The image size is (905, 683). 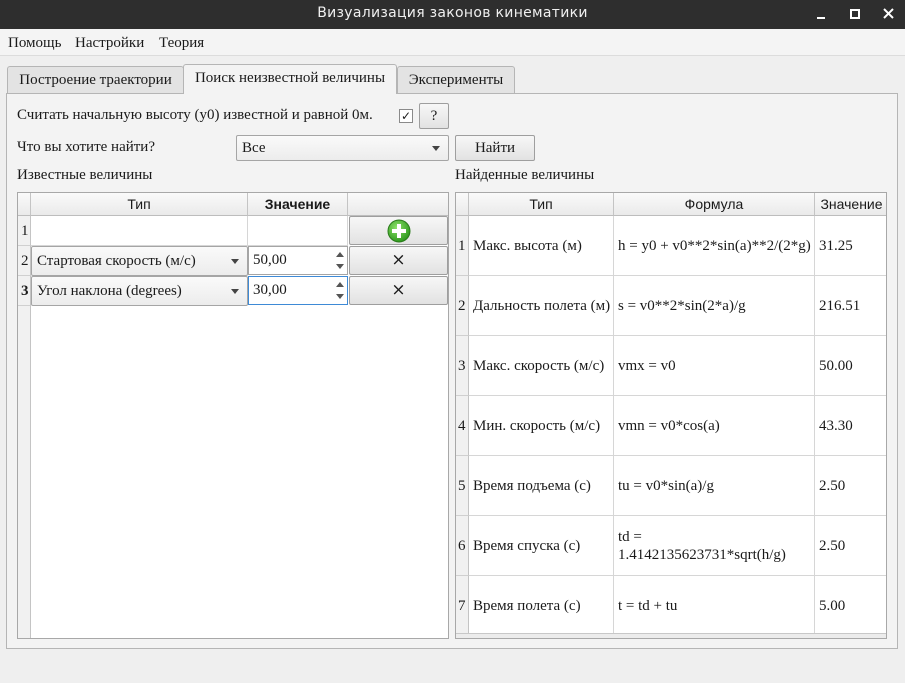 I want to click on find-select: Все, so click(x=342, y=148).